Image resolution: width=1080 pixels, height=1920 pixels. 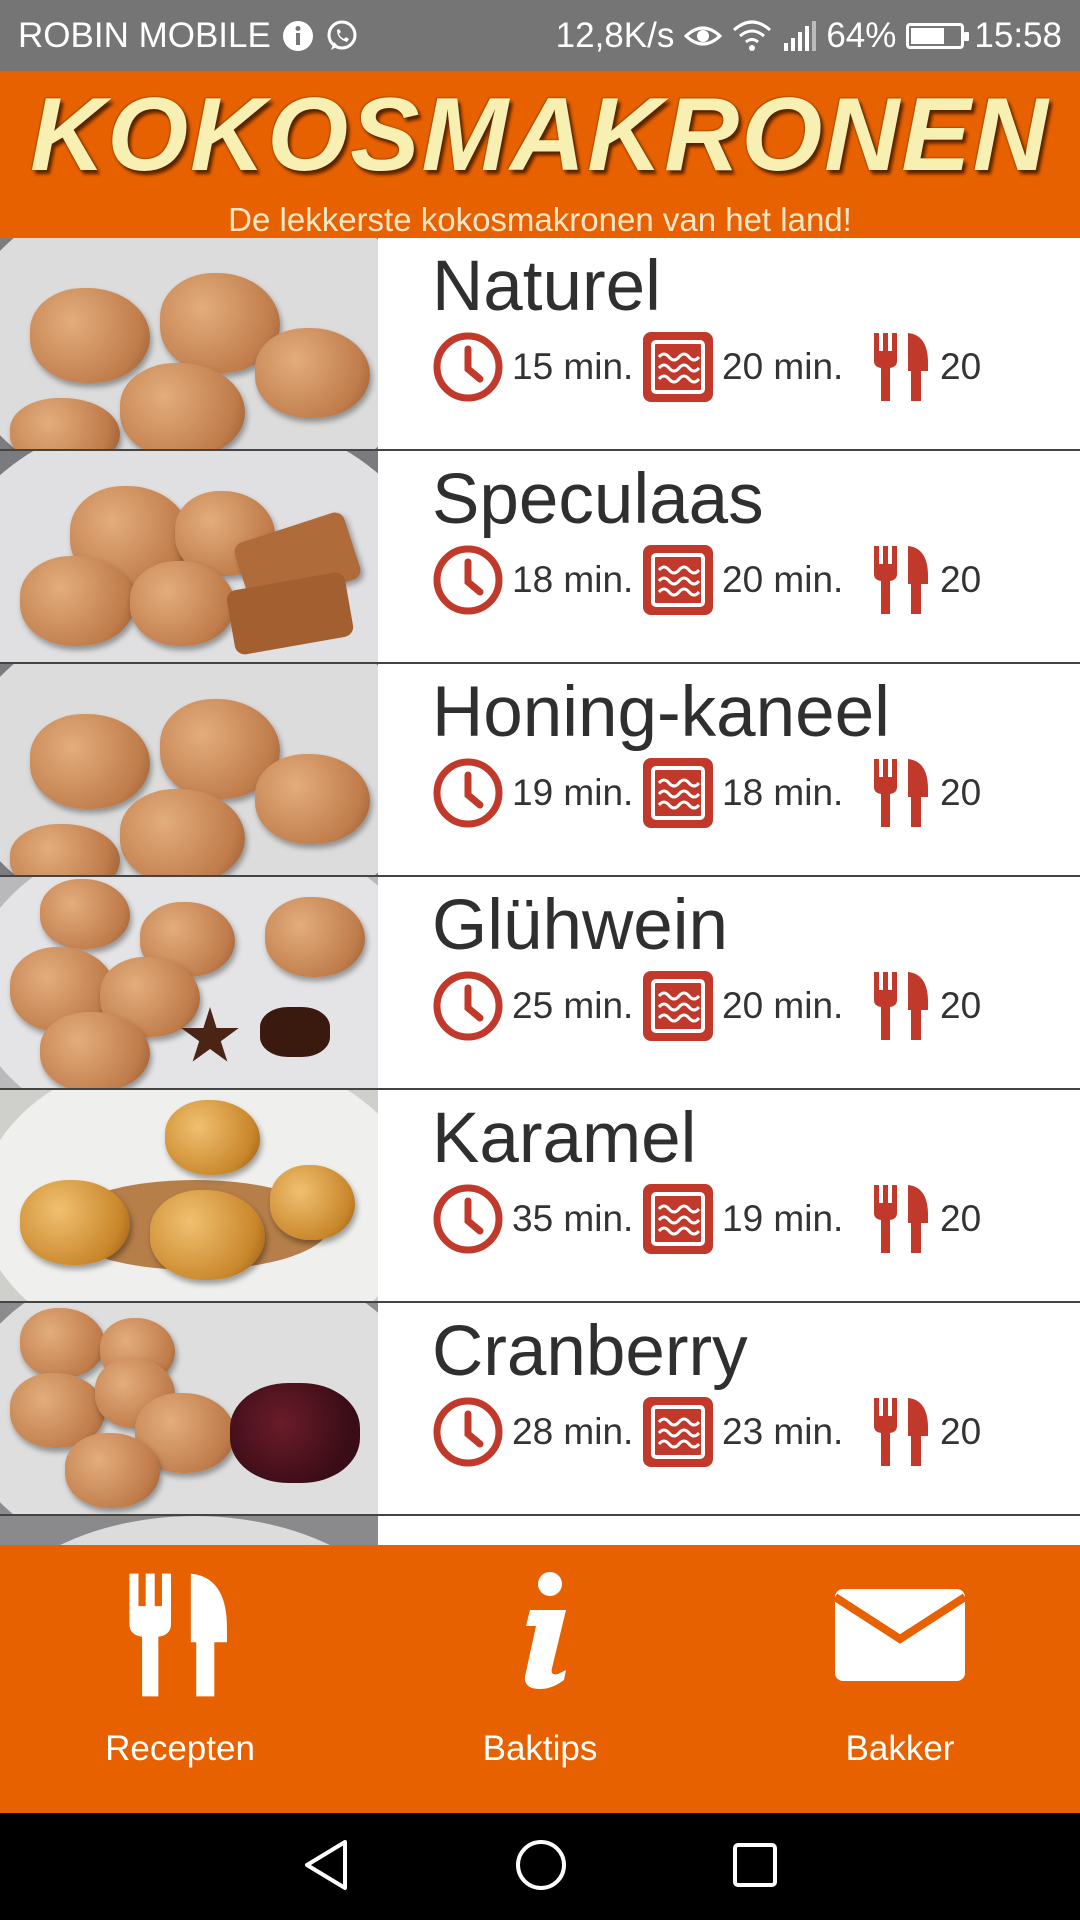 What do you see at coordinates (783, 792) in the screenshot?
I see `bake-time: 18 min.` at bounding box center [783, 792].